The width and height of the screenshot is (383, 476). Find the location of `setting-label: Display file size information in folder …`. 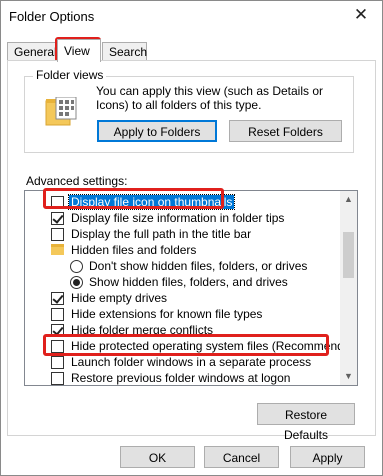

setting-label: Display file size information in folder … is located at coordinates (178, 218).